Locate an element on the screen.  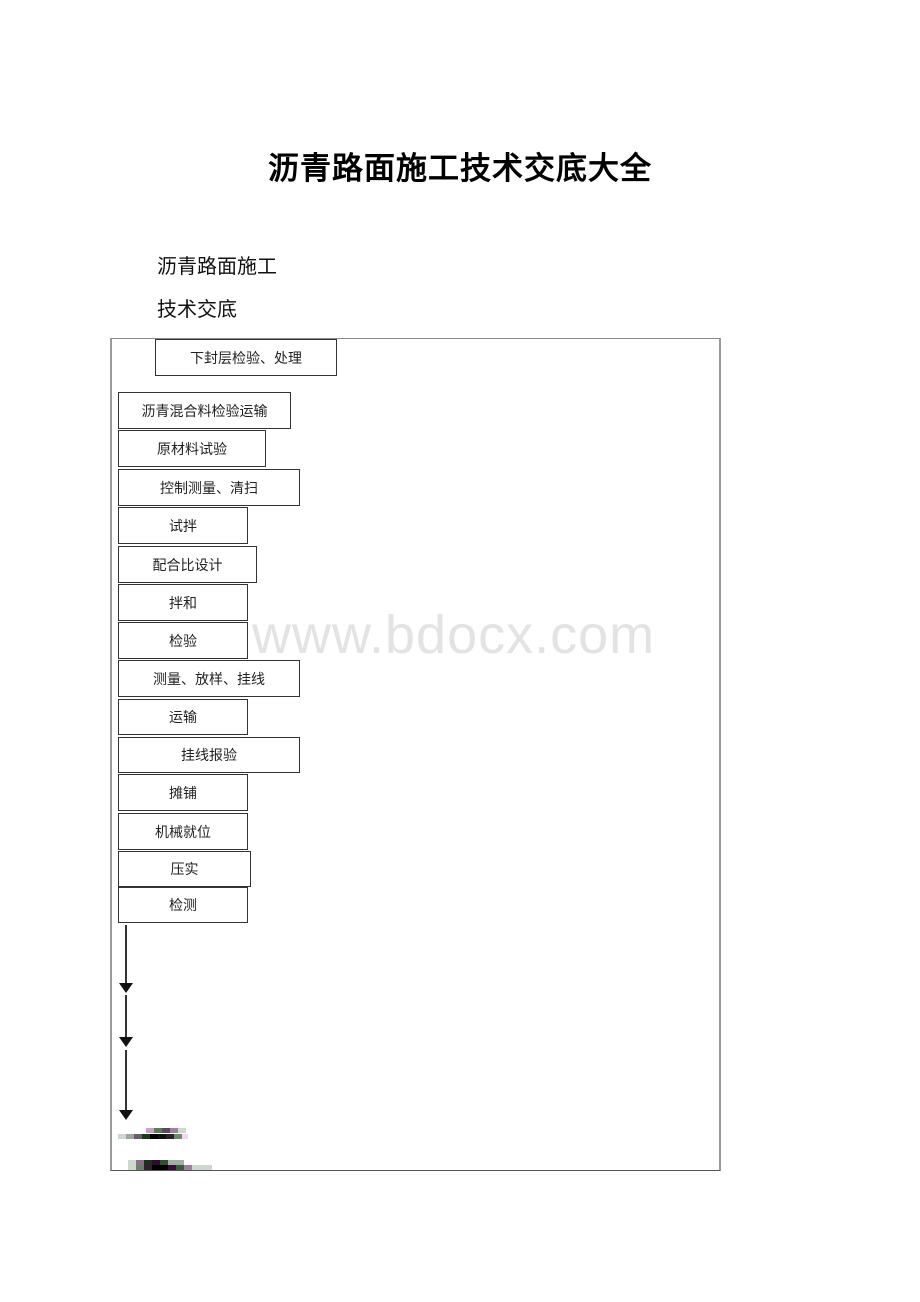
flow-step: 检验 is located at coordinates (183, 640).